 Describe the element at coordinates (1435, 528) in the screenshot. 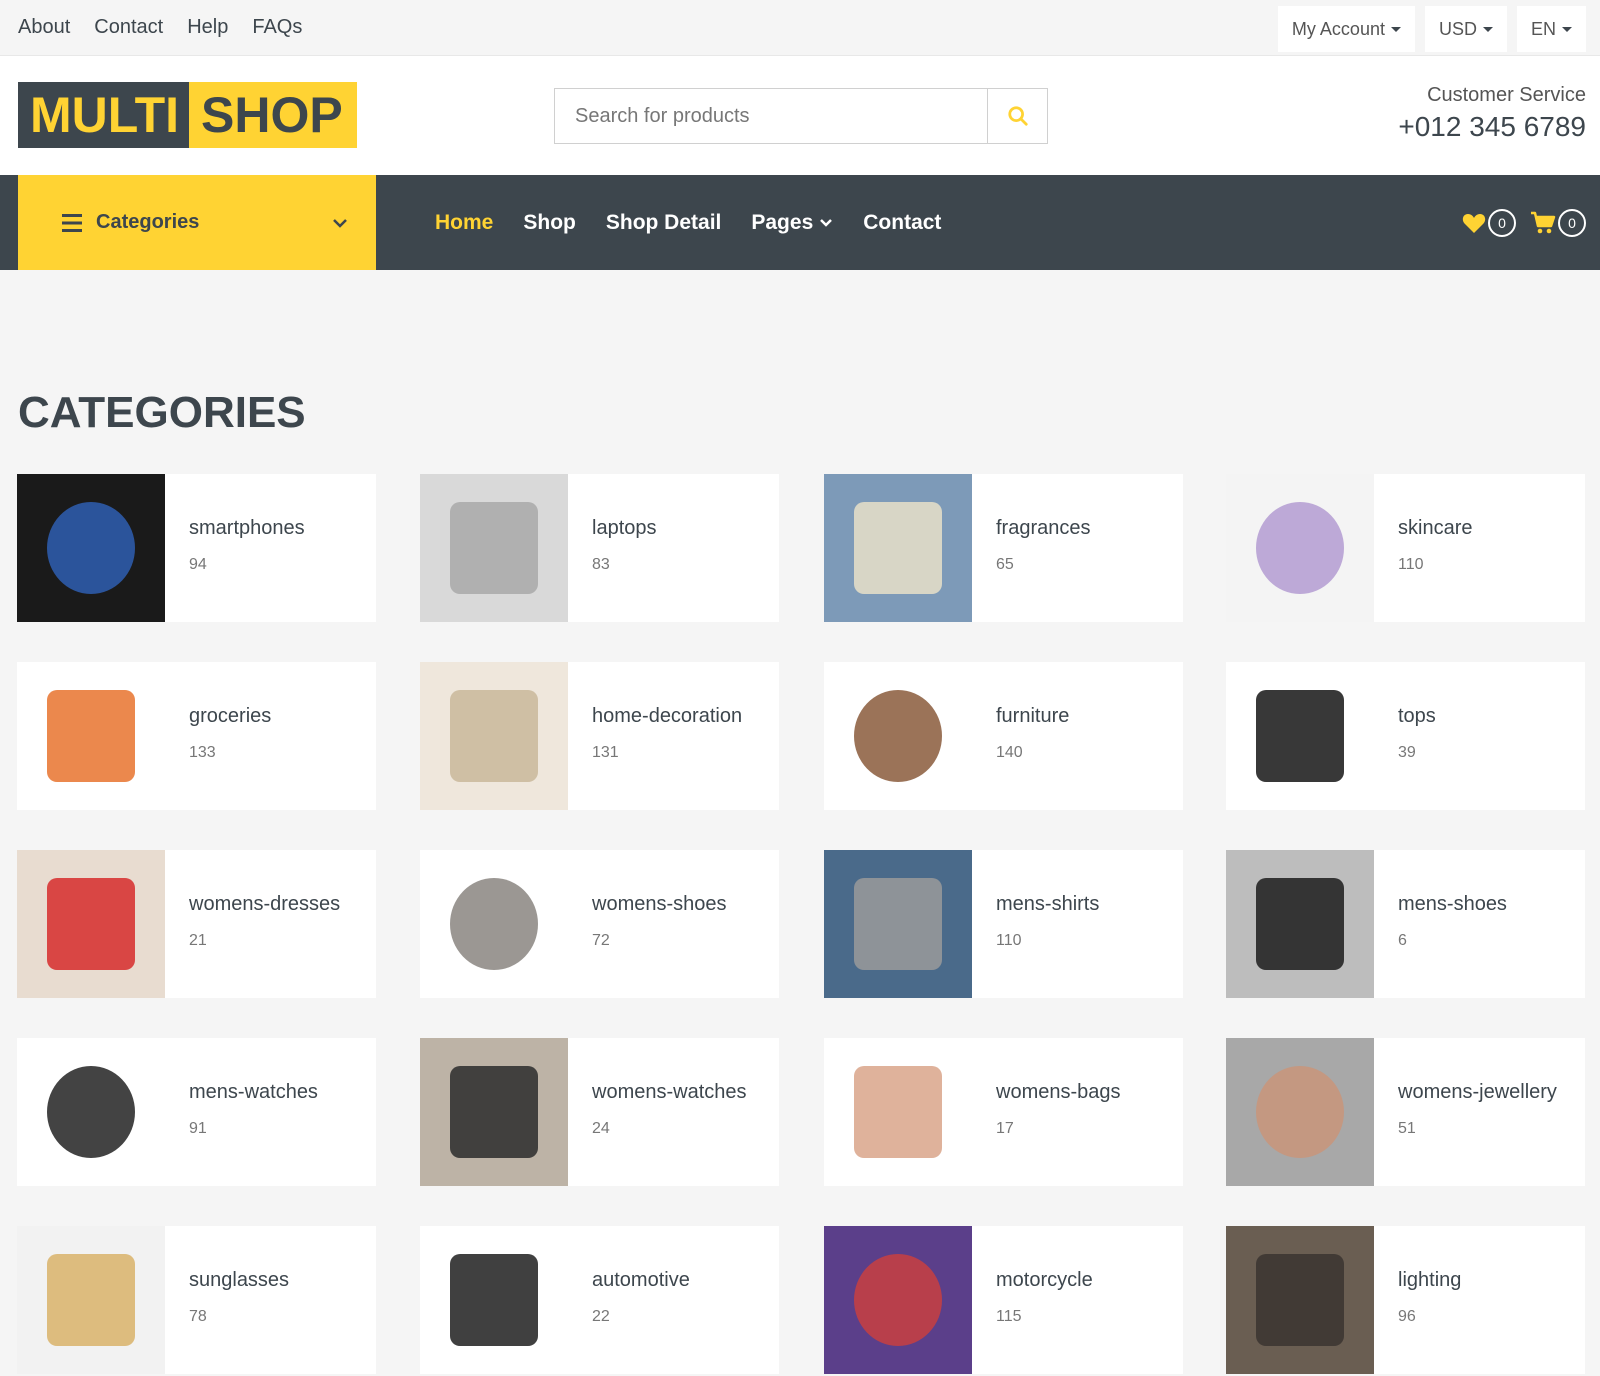

I see `category-name: skincare` at that location.